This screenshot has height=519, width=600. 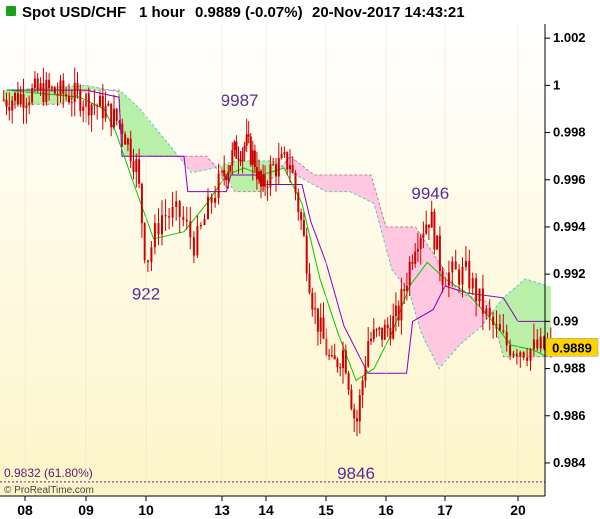 I want to click on y-tick-label: 0.988, so click(x=569, y=368).